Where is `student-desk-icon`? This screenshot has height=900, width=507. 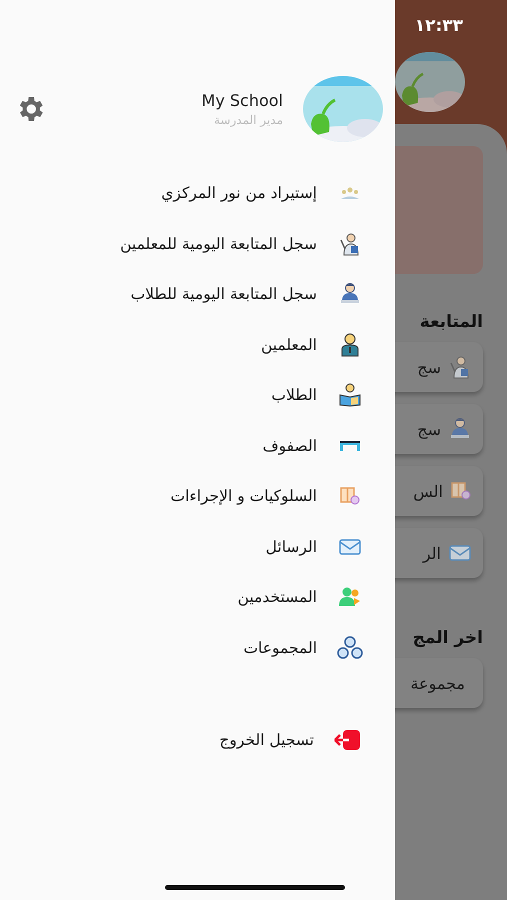 student-desk-icon is located at coordinates (460, 429).